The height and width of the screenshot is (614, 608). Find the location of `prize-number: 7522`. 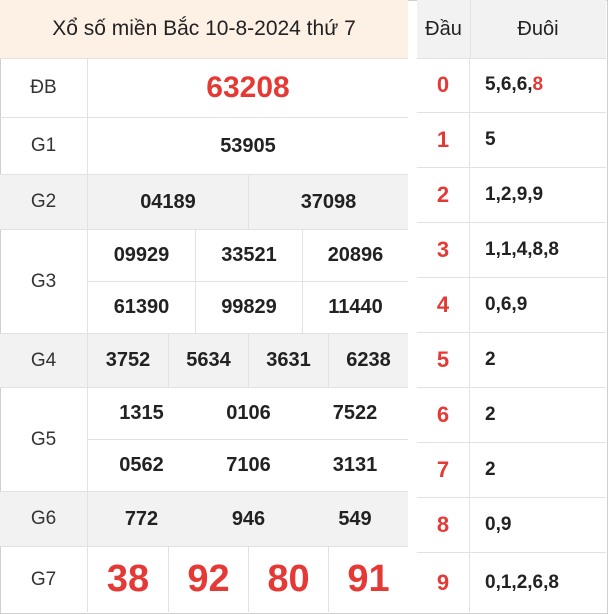

prize-number: 7522 is located at coordinates (355, 413).